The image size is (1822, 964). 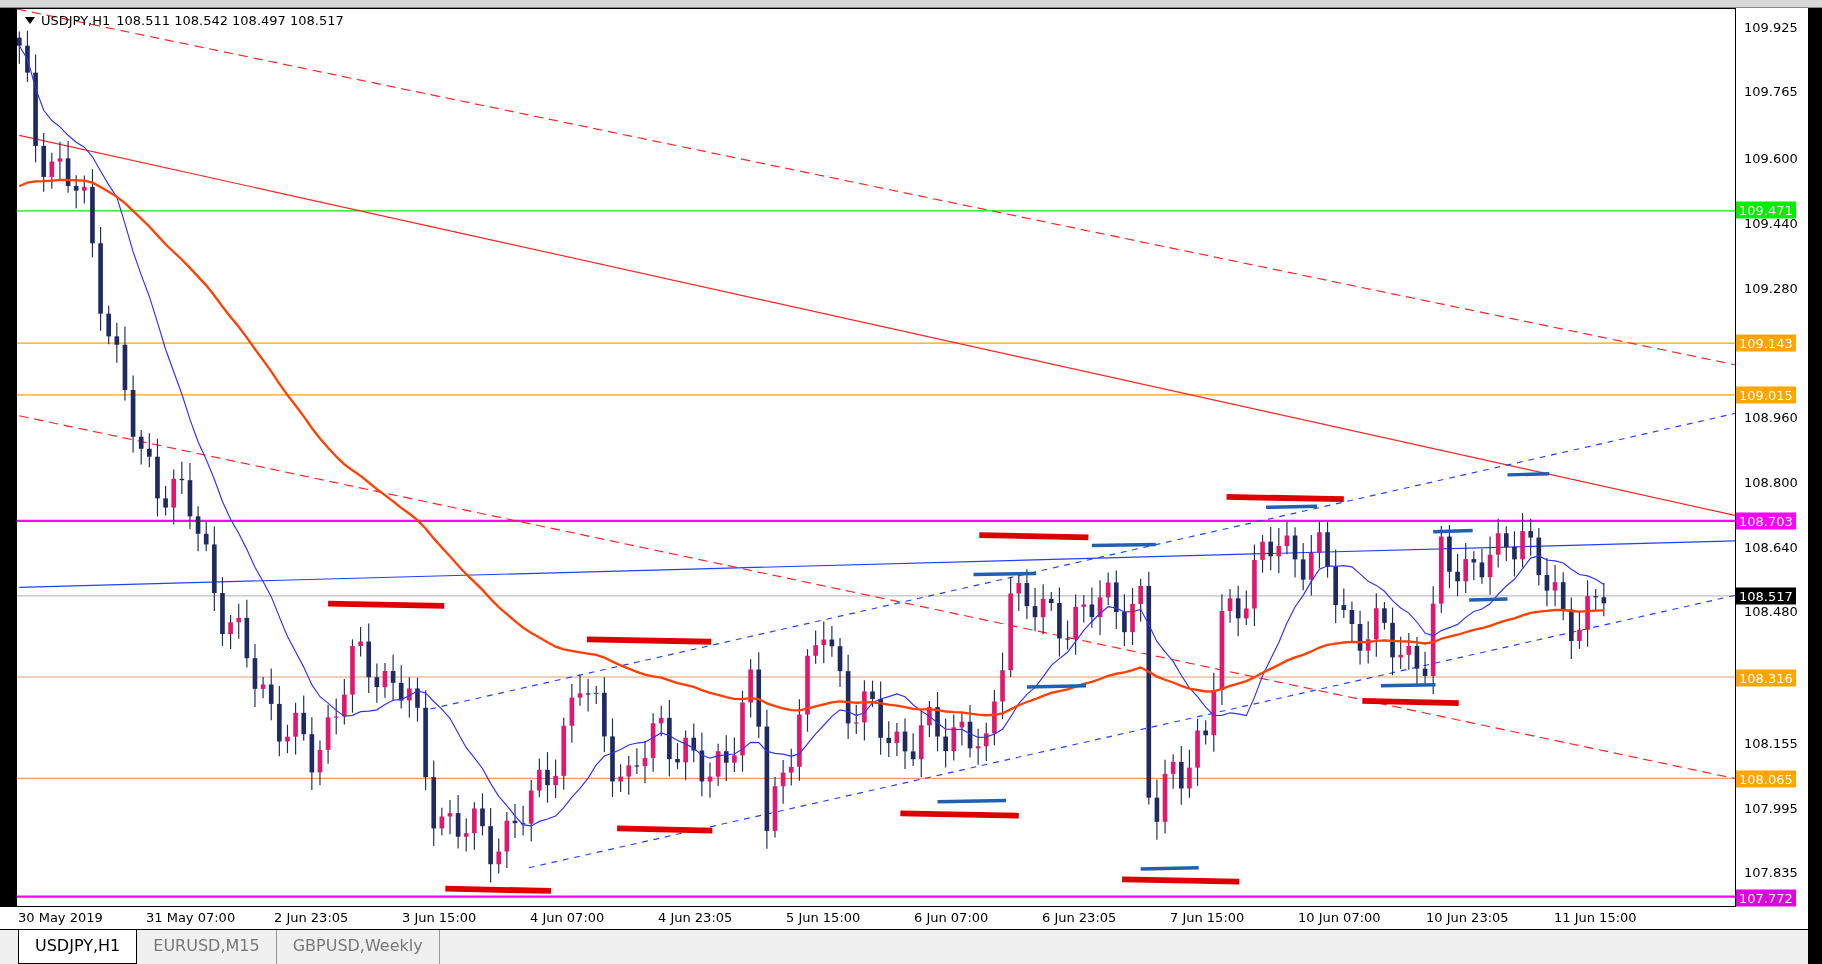 I want to click on price-tick-label: 108.960, so click(x=1771, y=417).